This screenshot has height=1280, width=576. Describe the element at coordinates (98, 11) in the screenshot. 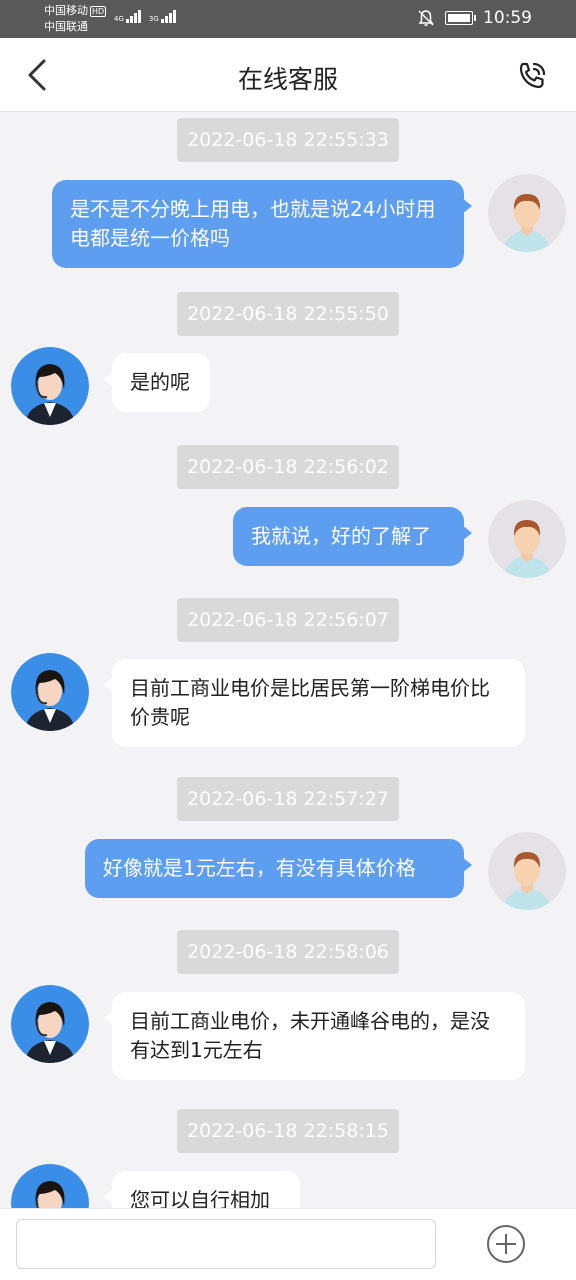

I see `hd-badge: HD` at that location.